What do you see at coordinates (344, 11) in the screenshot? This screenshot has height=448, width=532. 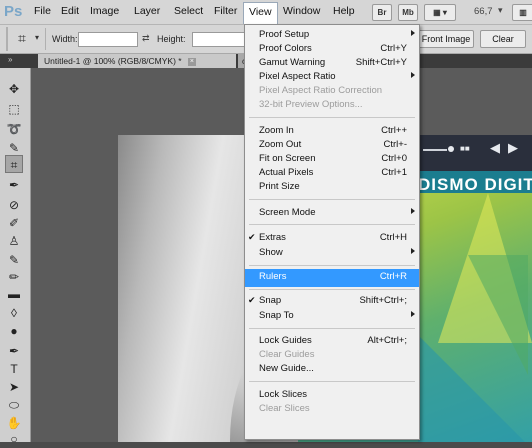 I see `menu-help: Help` at bounding box center [344, 11].